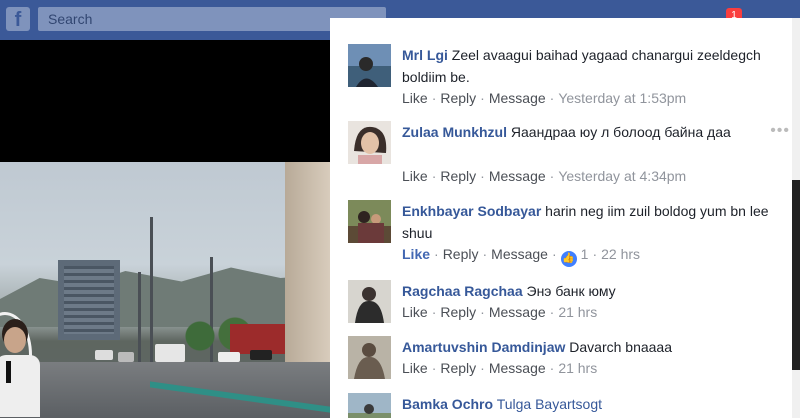  I want to click on more-options-icon: •••, so click(780, 131).